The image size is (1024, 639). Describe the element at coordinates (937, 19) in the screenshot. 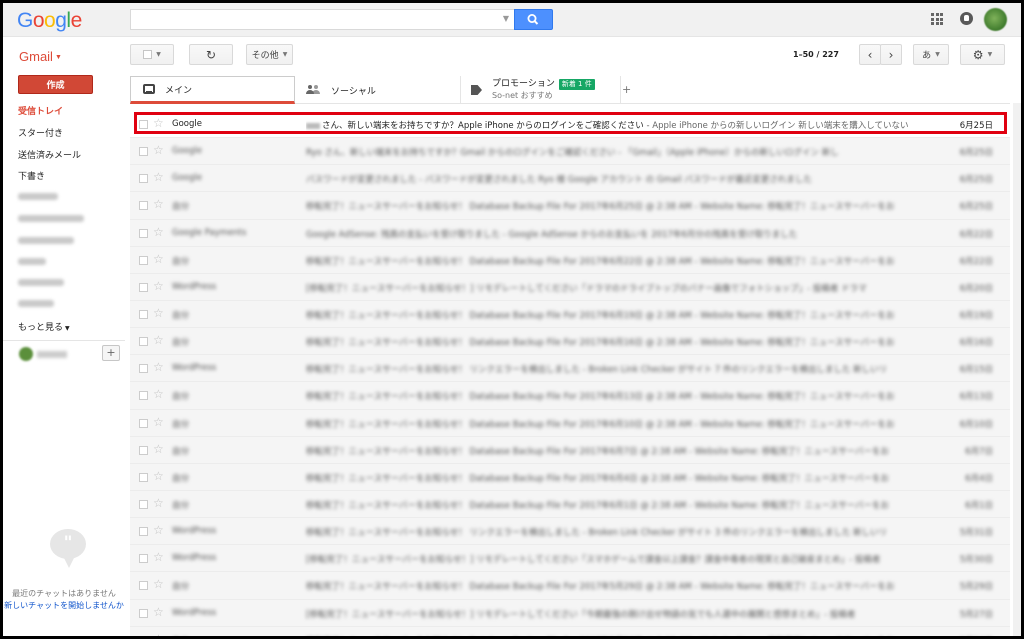

I see `apps-grid-icon` at that location.